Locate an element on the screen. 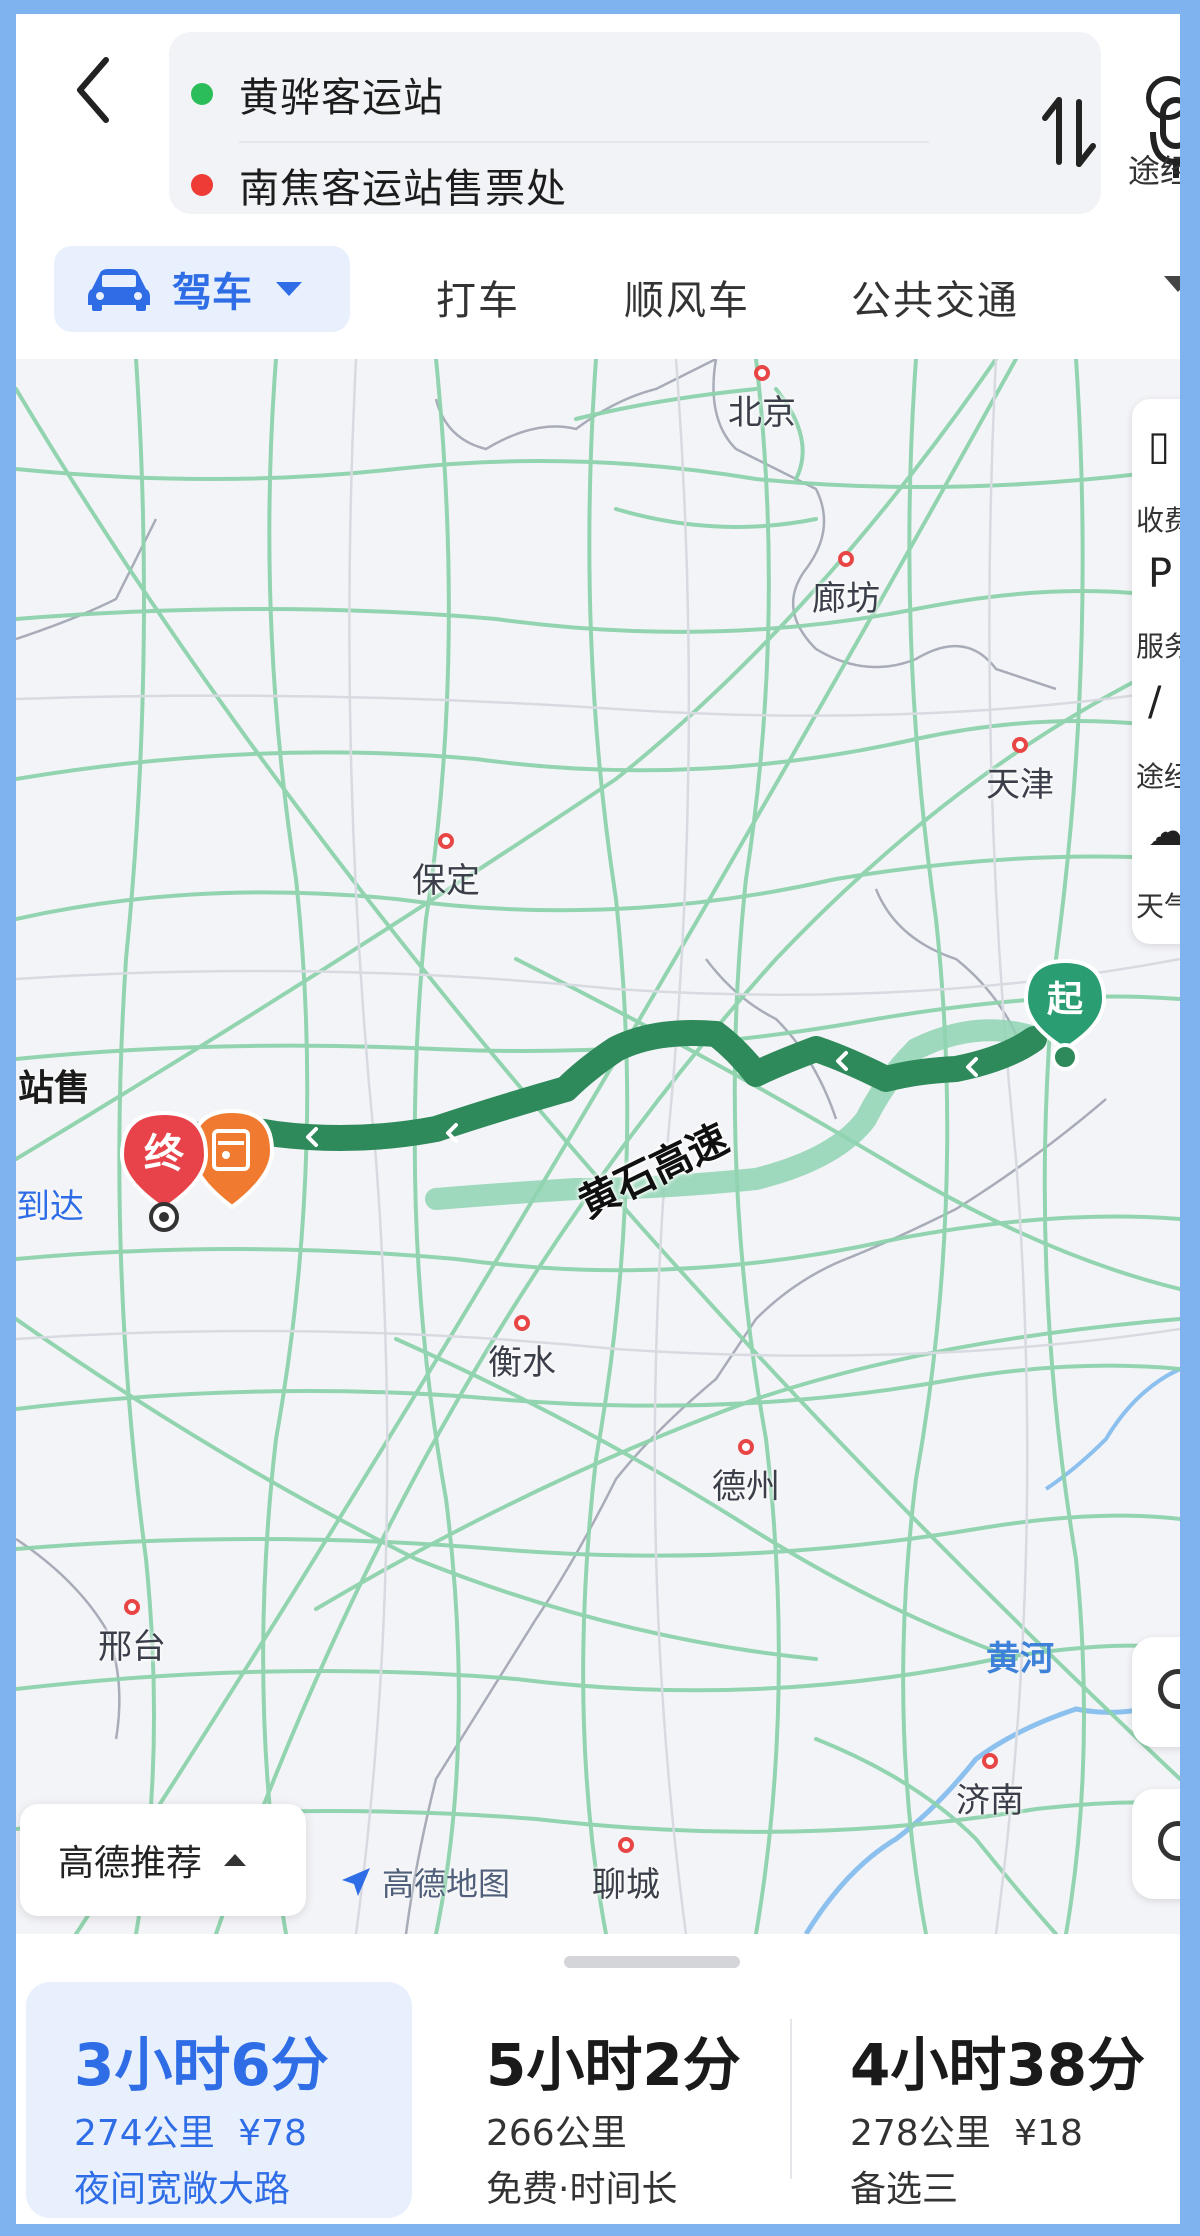  city-baoding: 保定 is located at coordinates (446, 867).